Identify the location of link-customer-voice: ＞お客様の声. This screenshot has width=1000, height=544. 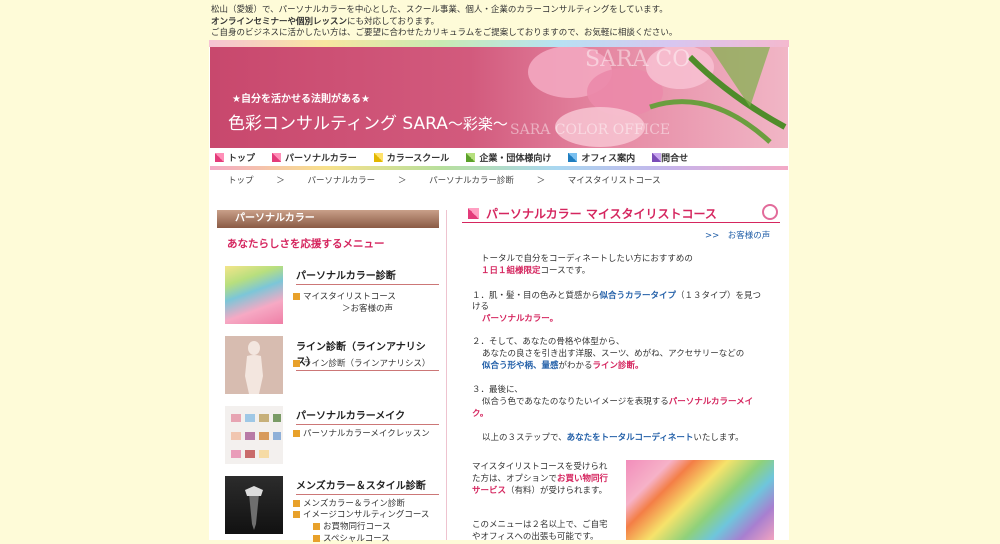
(367, 308).